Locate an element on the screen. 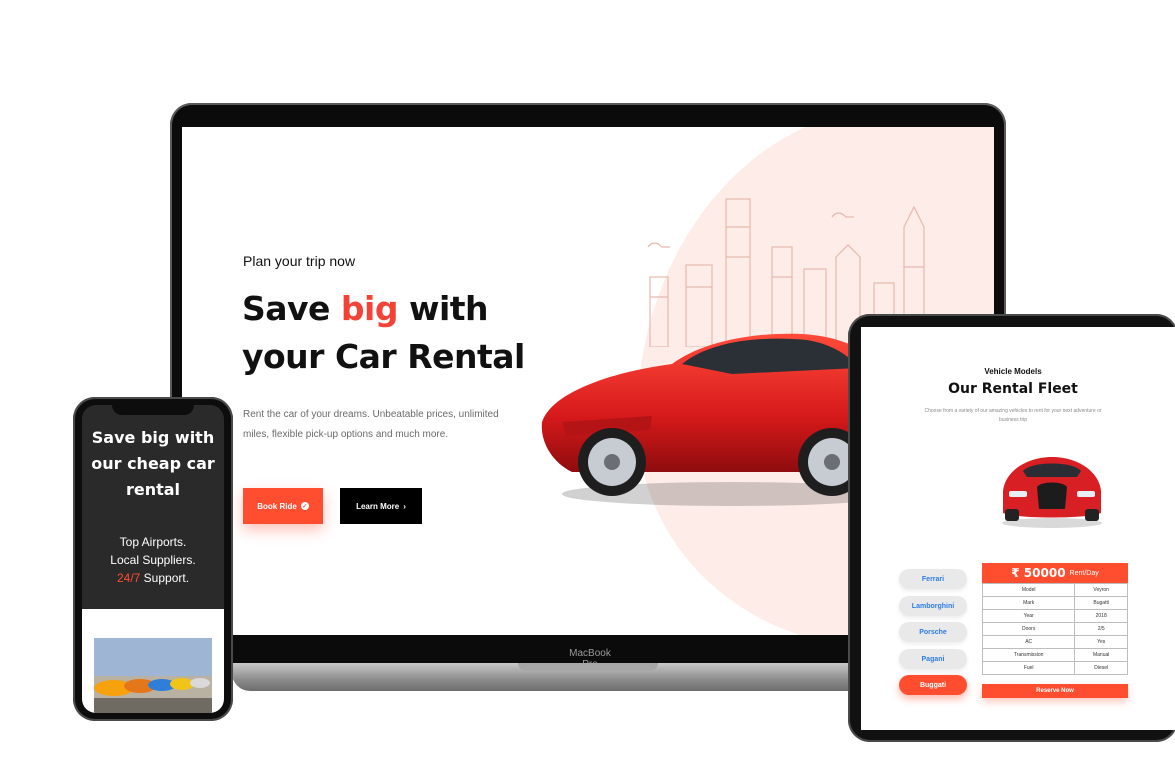  price-header: ₹ 50000 Rent/Day is located at coordinates (1055, 573).